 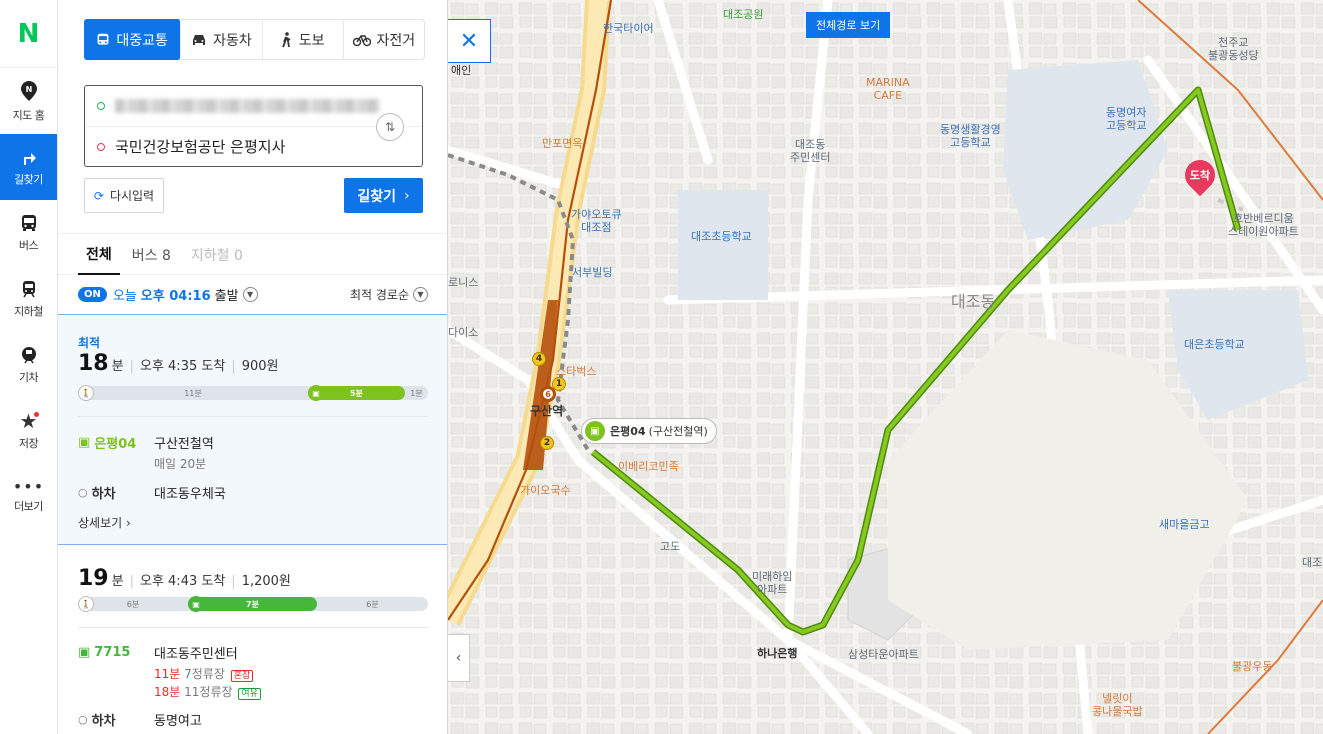 What do you see at coordinates (190, 494) in the screenshot?
I see `alight-stop: 대조동우체국` at bounding box center [190, 494].